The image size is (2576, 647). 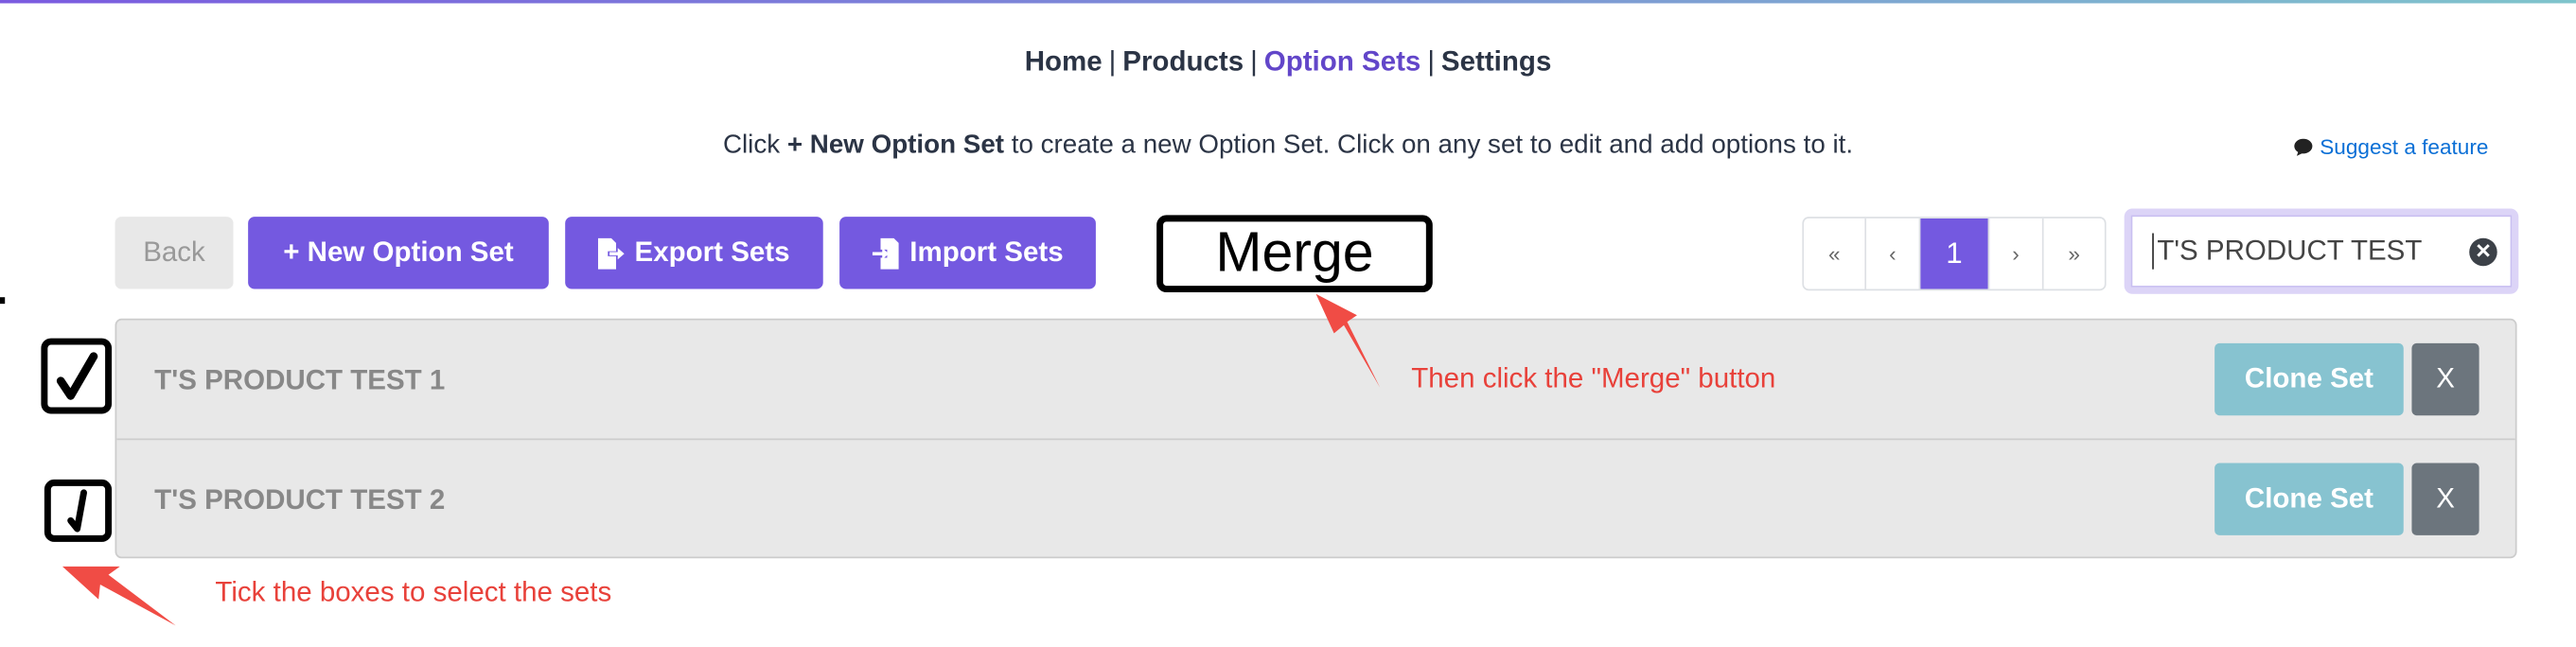 What do you see at coordinates (119, 596) in the screenshot?
I see `arrow-to-checkboxes-icon` at bounding box center [119, 596].